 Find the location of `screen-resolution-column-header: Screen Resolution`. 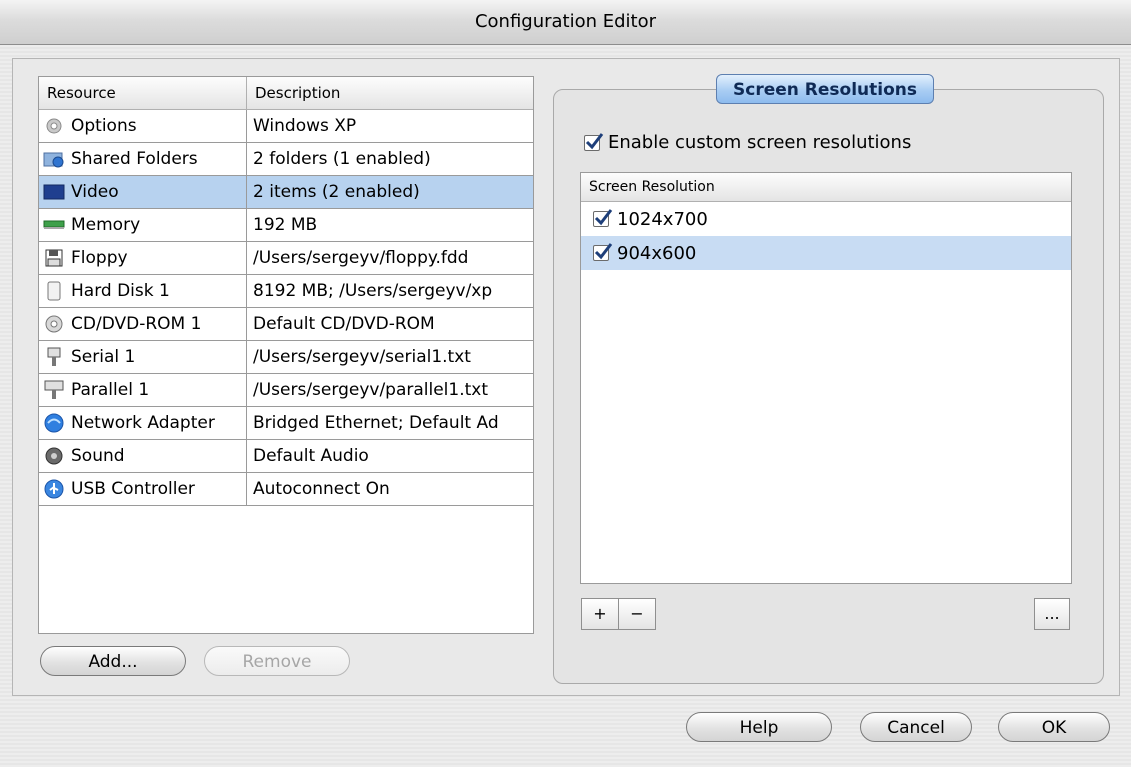

screen-resolution-column-header: Screen Resolution is located at coordinates (826, 187).